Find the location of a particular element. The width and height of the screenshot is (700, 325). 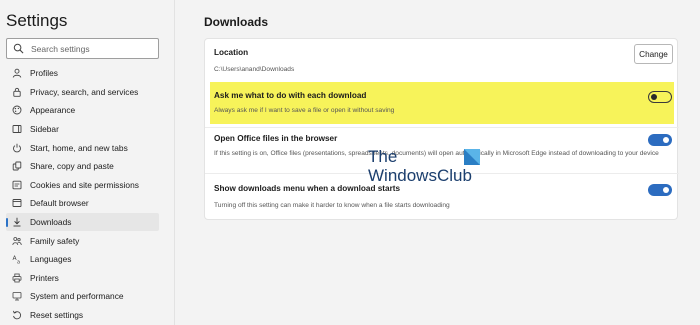

sidebar-item-label: Appearance is located at coordinates (53, 110).